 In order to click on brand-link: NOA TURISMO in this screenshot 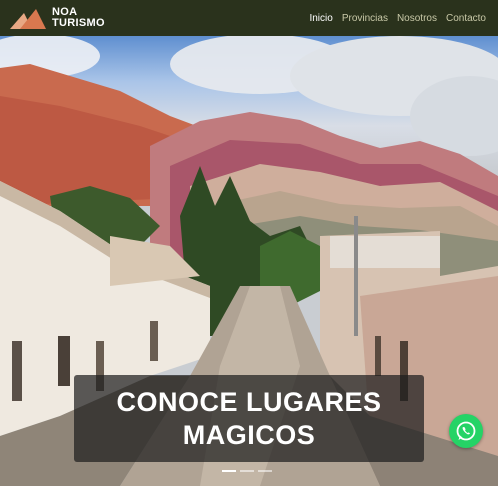, I will do `click(57, 18)`.